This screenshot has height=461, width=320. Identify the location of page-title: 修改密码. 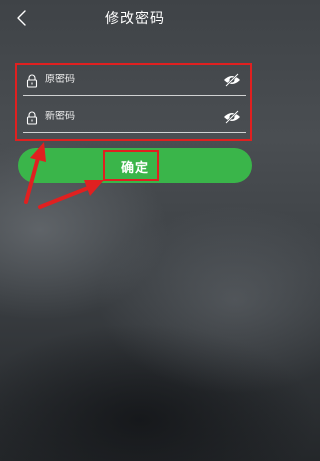
(135, 19).